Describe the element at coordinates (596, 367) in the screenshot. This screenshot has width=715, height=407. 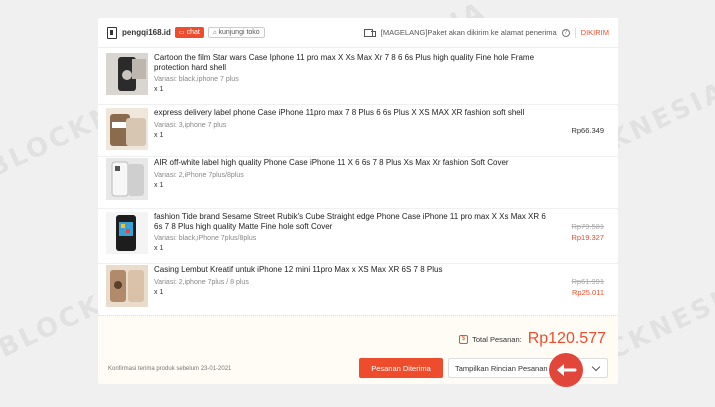
I see `chevron-down-icon` at that location.